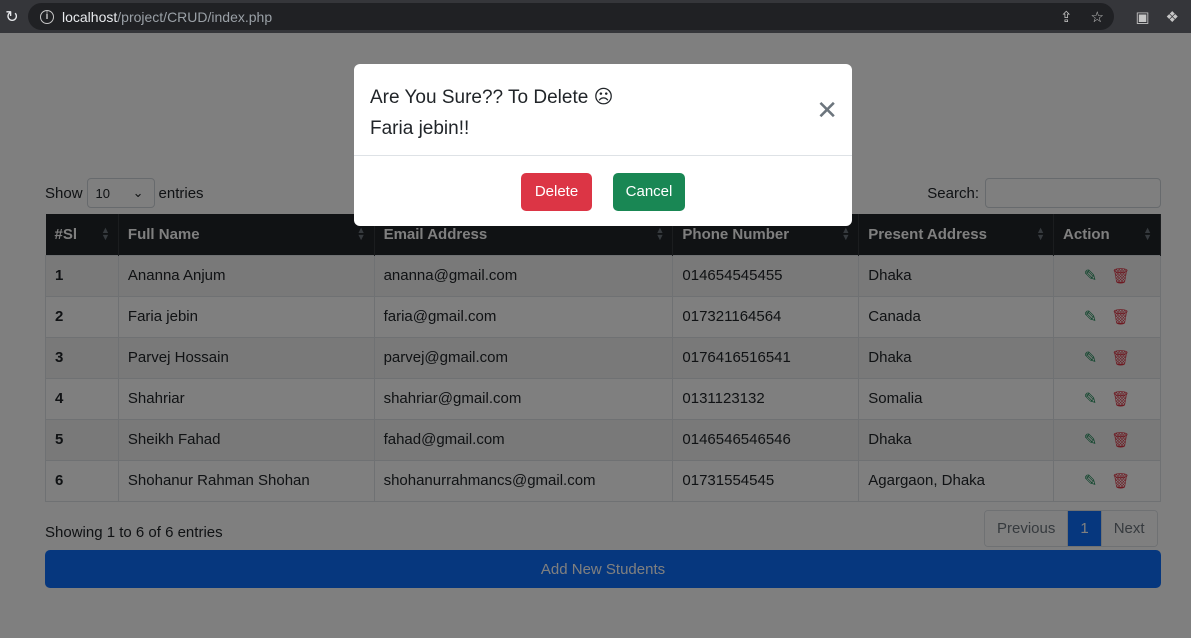  Describe the element at coordinates (649, 191) in the screenshot. I see `cancel-button: Cancel` at that location.